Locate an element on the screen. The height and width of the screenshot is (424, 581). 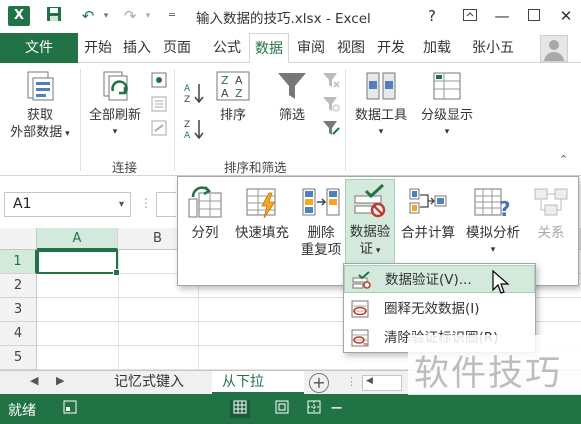
page-break-view-icon is located at coordinates (314, 409).